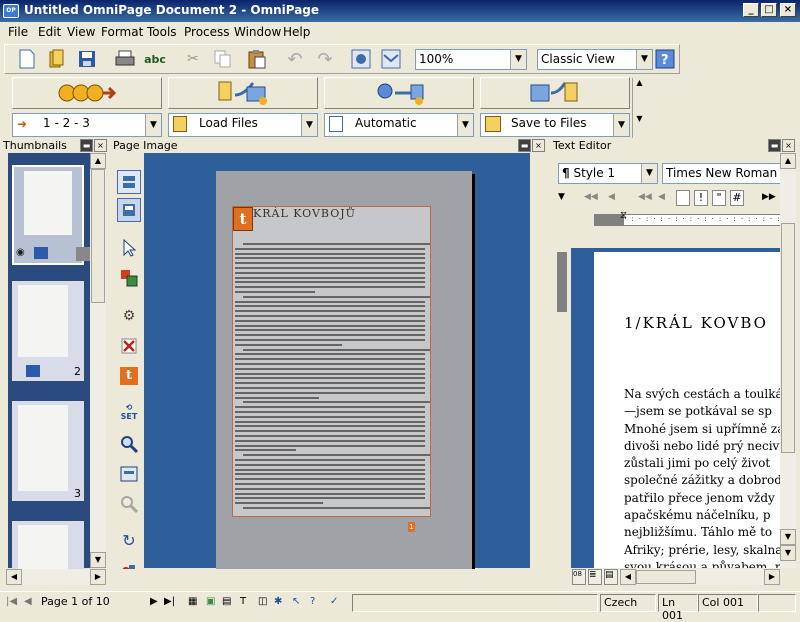  I want to click on automatic-button, so click(399, 93).